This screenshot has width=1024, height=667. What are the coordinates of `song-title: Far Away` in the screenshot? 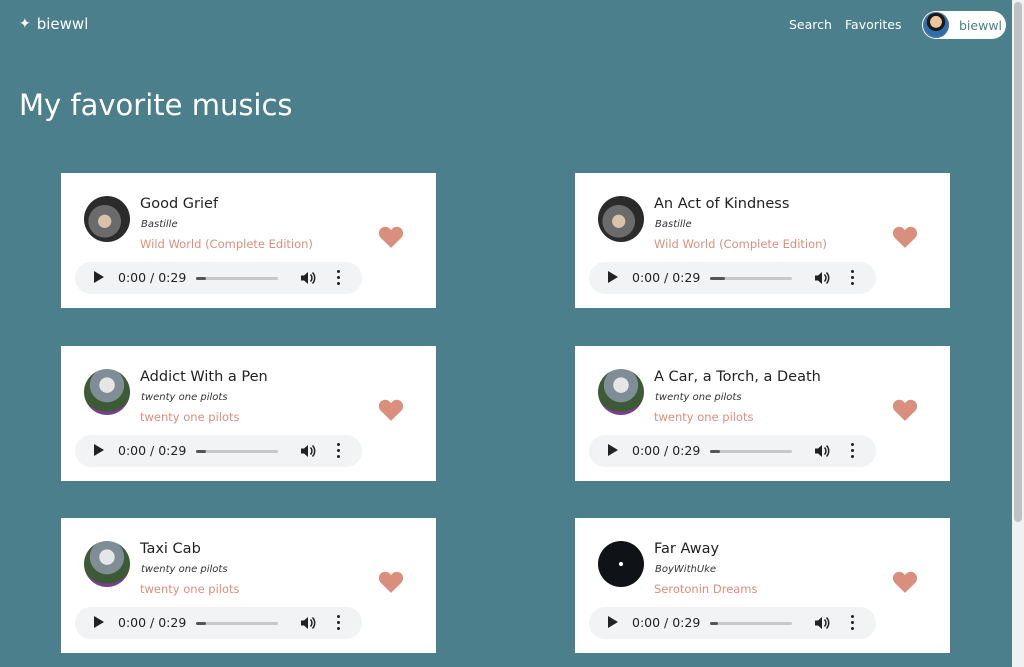 It's located at (687, 549).